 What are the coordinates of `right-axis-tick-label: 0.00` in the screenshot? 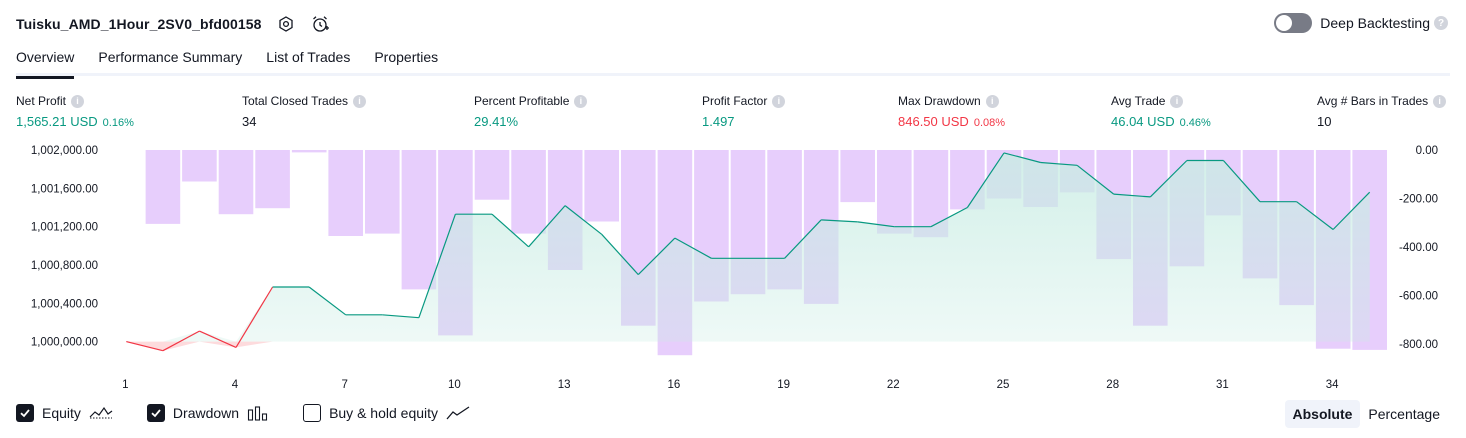 It's located at (1427, 151).